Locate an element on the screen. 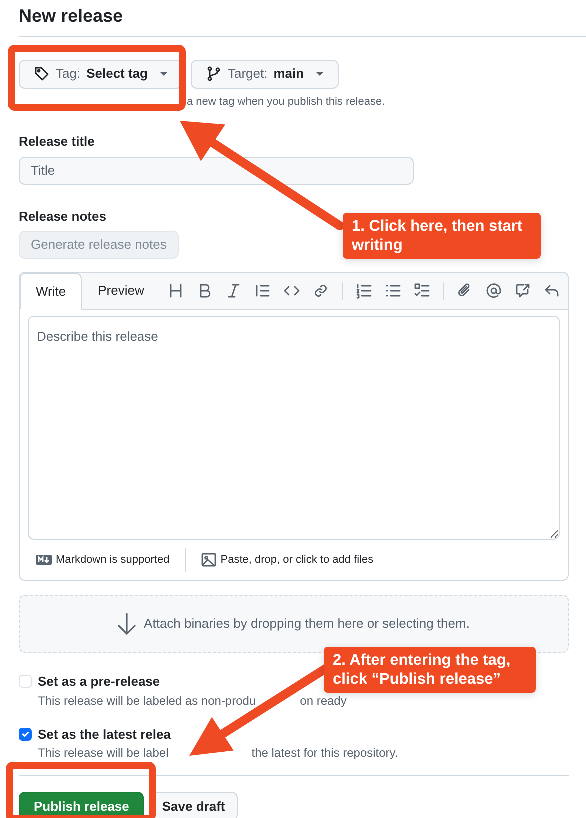 This screenshot has height=818, width=586. image-icon is located at coordinates (208, 560).